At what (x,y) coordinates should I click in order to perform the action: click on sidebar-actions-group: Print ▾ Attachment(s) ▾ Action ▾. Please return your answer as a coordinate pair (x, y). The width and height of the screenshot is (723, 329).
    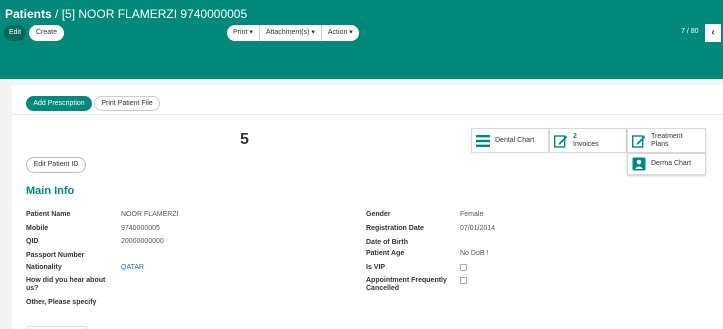
    Looking at the image, I should click on (293, 33).